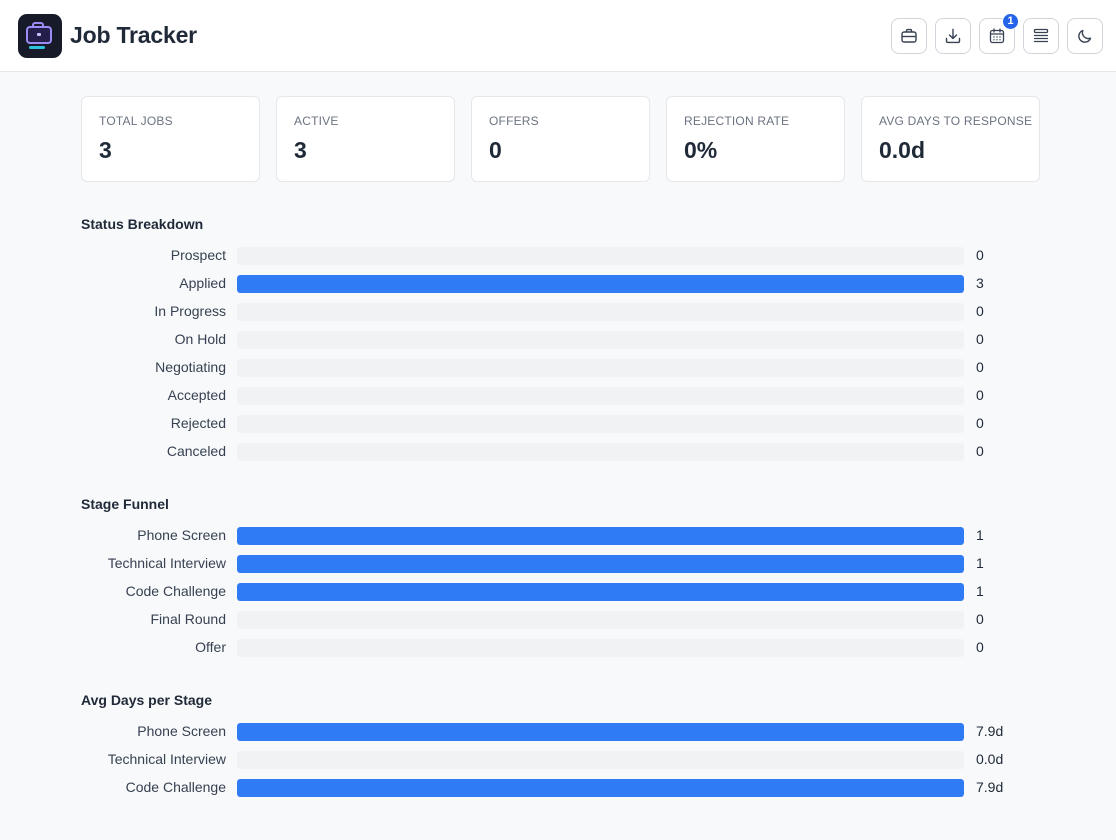  I want to click on toolbar: 1, so click(997, 33).